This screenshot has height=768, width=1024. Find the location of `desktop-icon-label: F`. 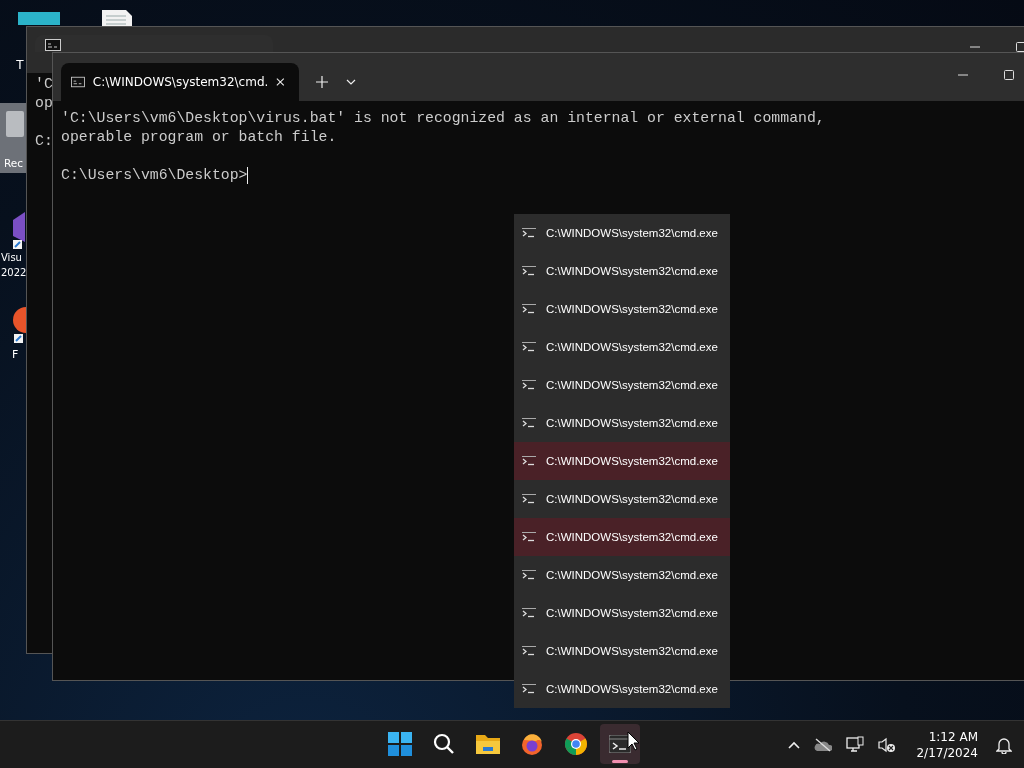

desktop-icon-label: F is located at coordinates (15, 354).